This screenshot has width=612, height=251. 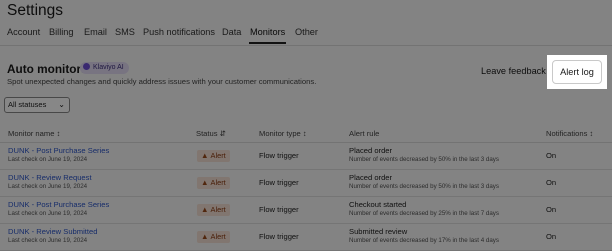 I want to click on tab-account: Account, so click(x=23, y=32).